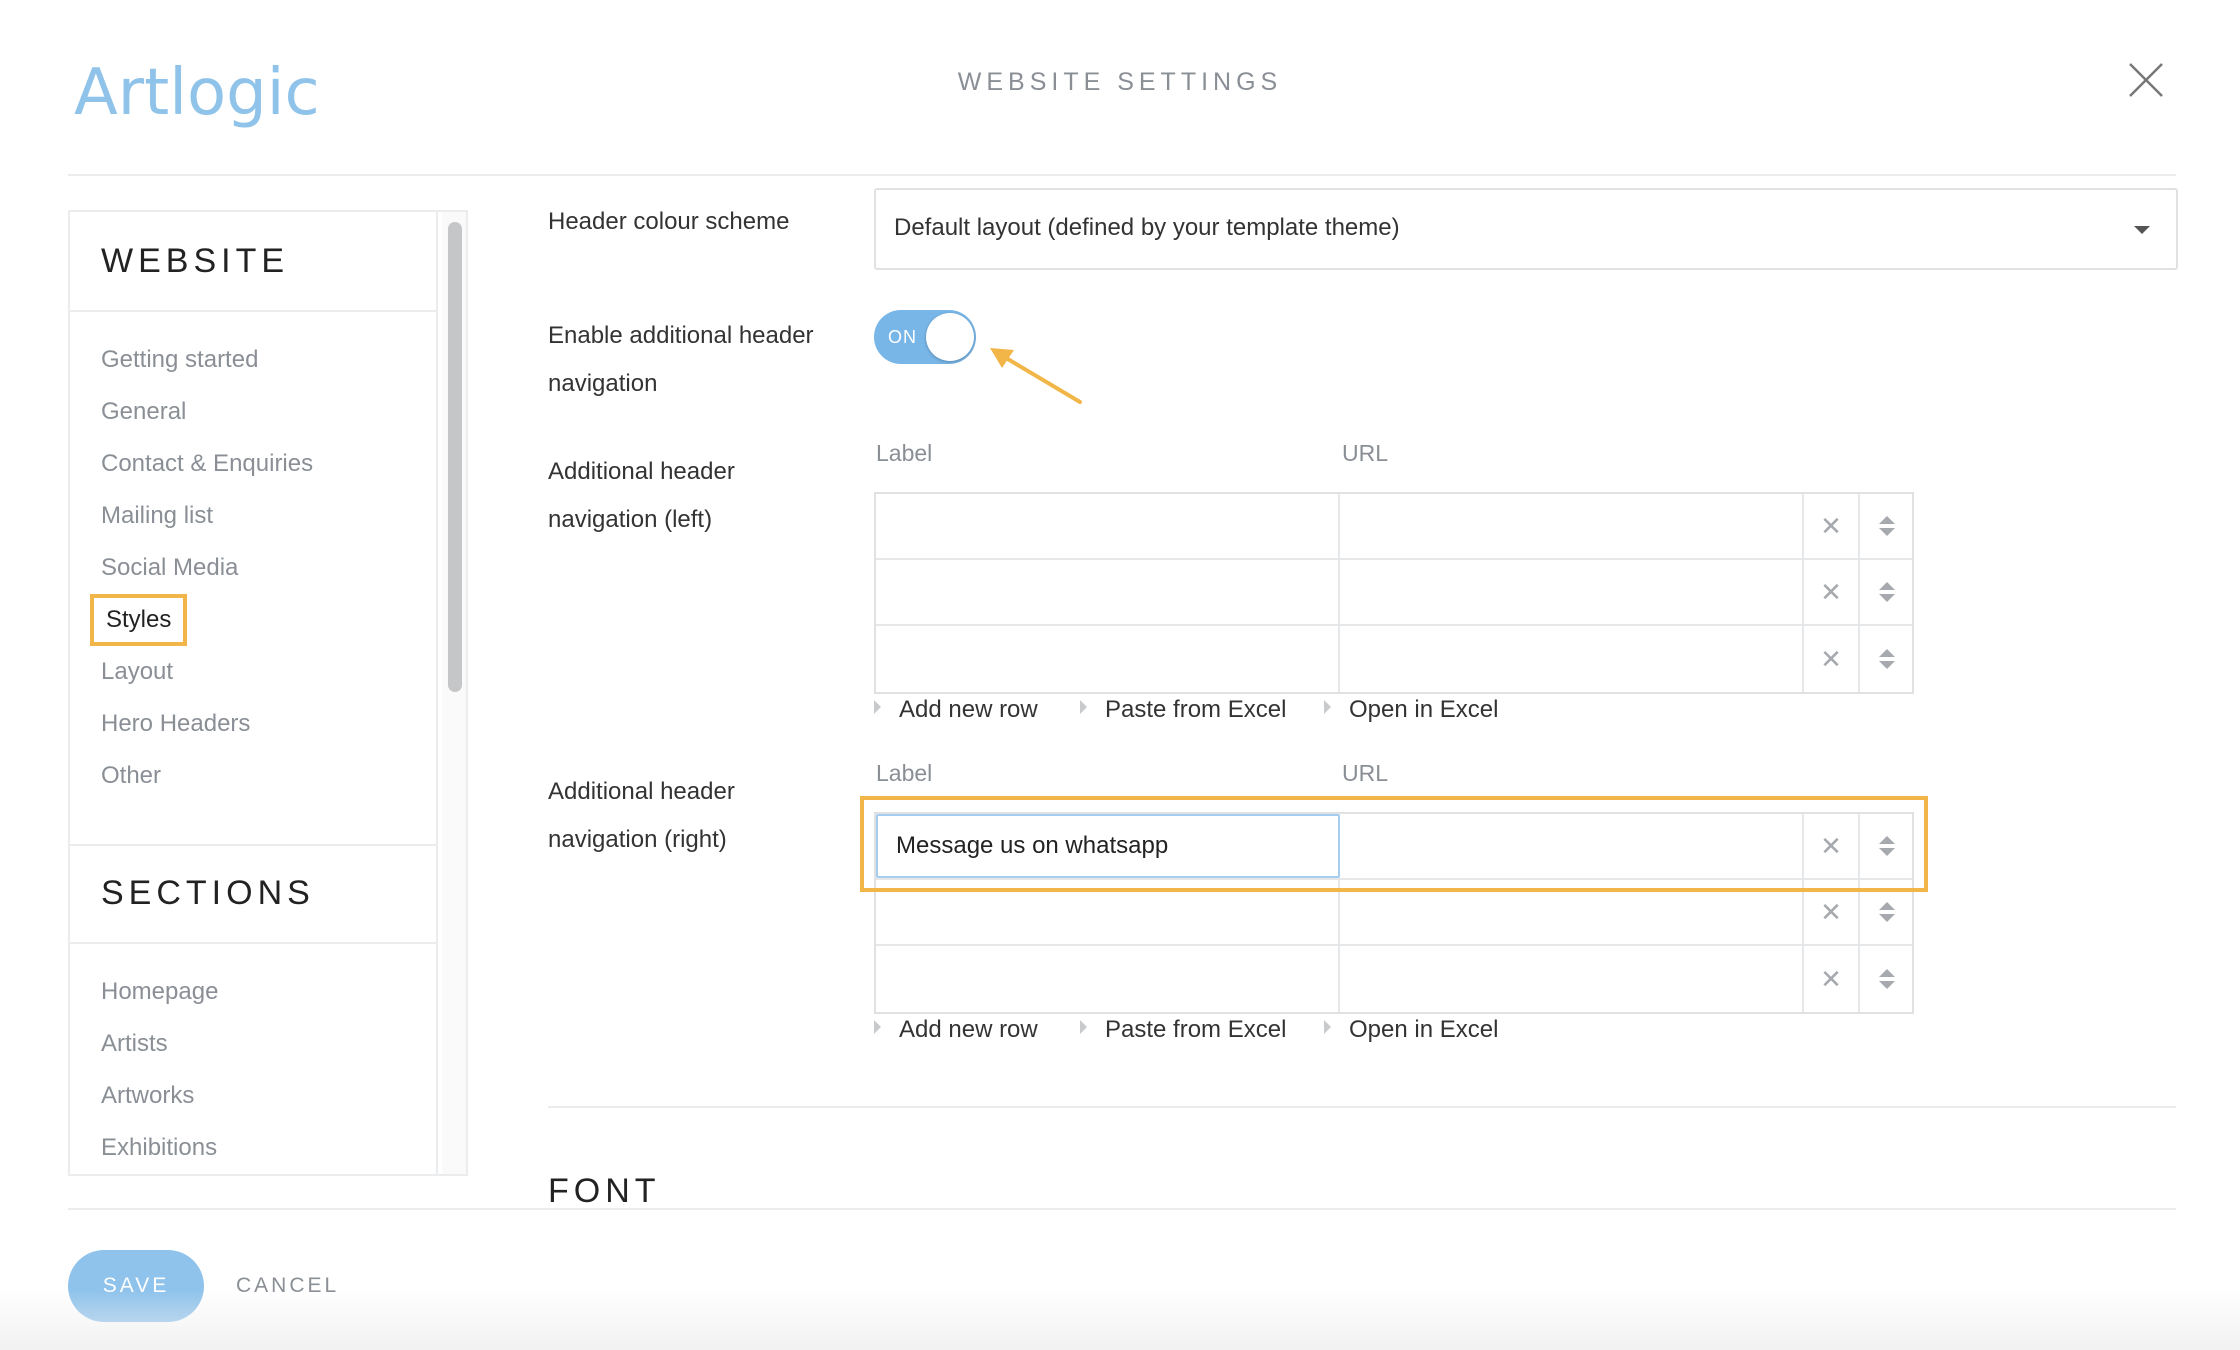 The height and width of the screenshot is (1350, 2240). Describe the element at coordinates (131, 776) in the screenshot. I see `sidebar-item-other: Other` at that location.